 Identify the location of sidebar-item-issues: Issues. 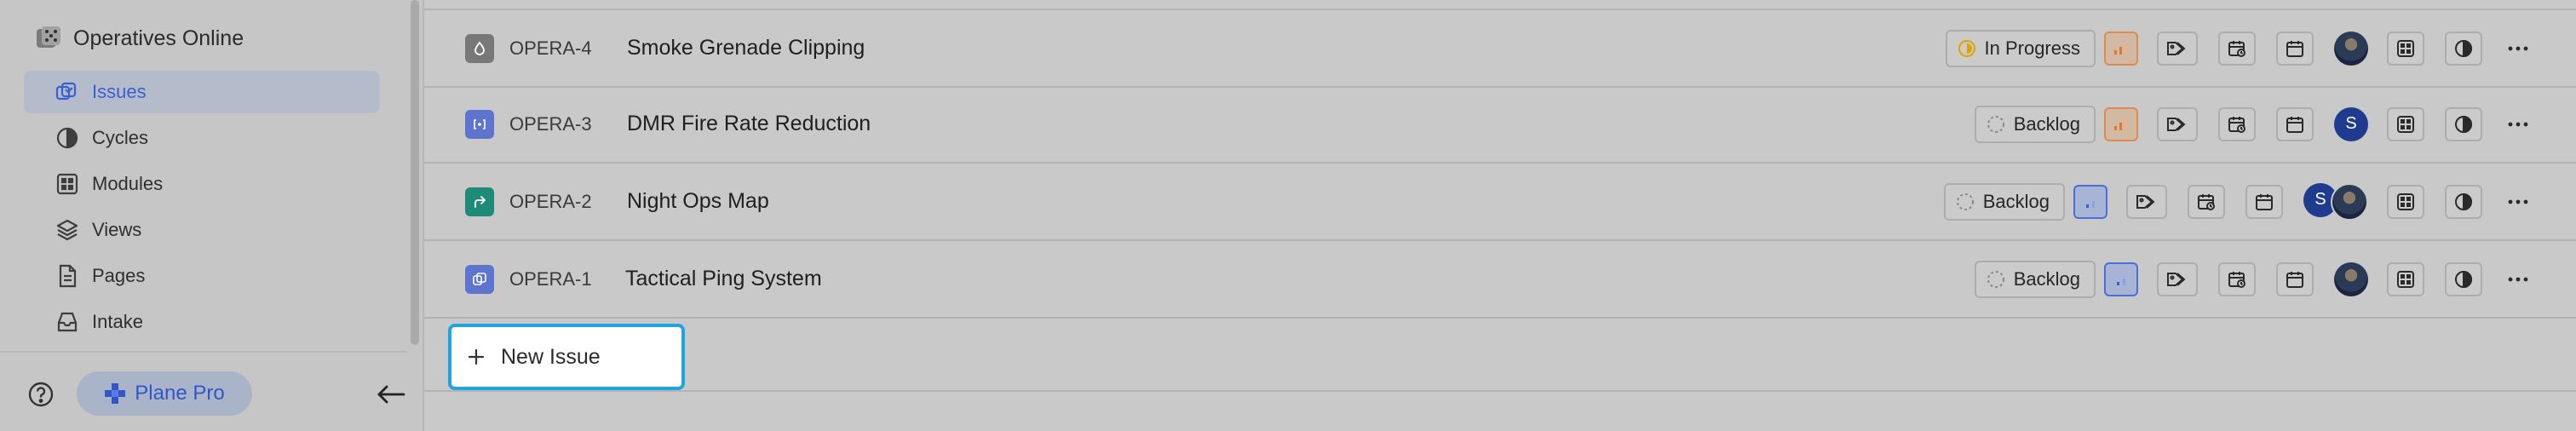
(202, 92).